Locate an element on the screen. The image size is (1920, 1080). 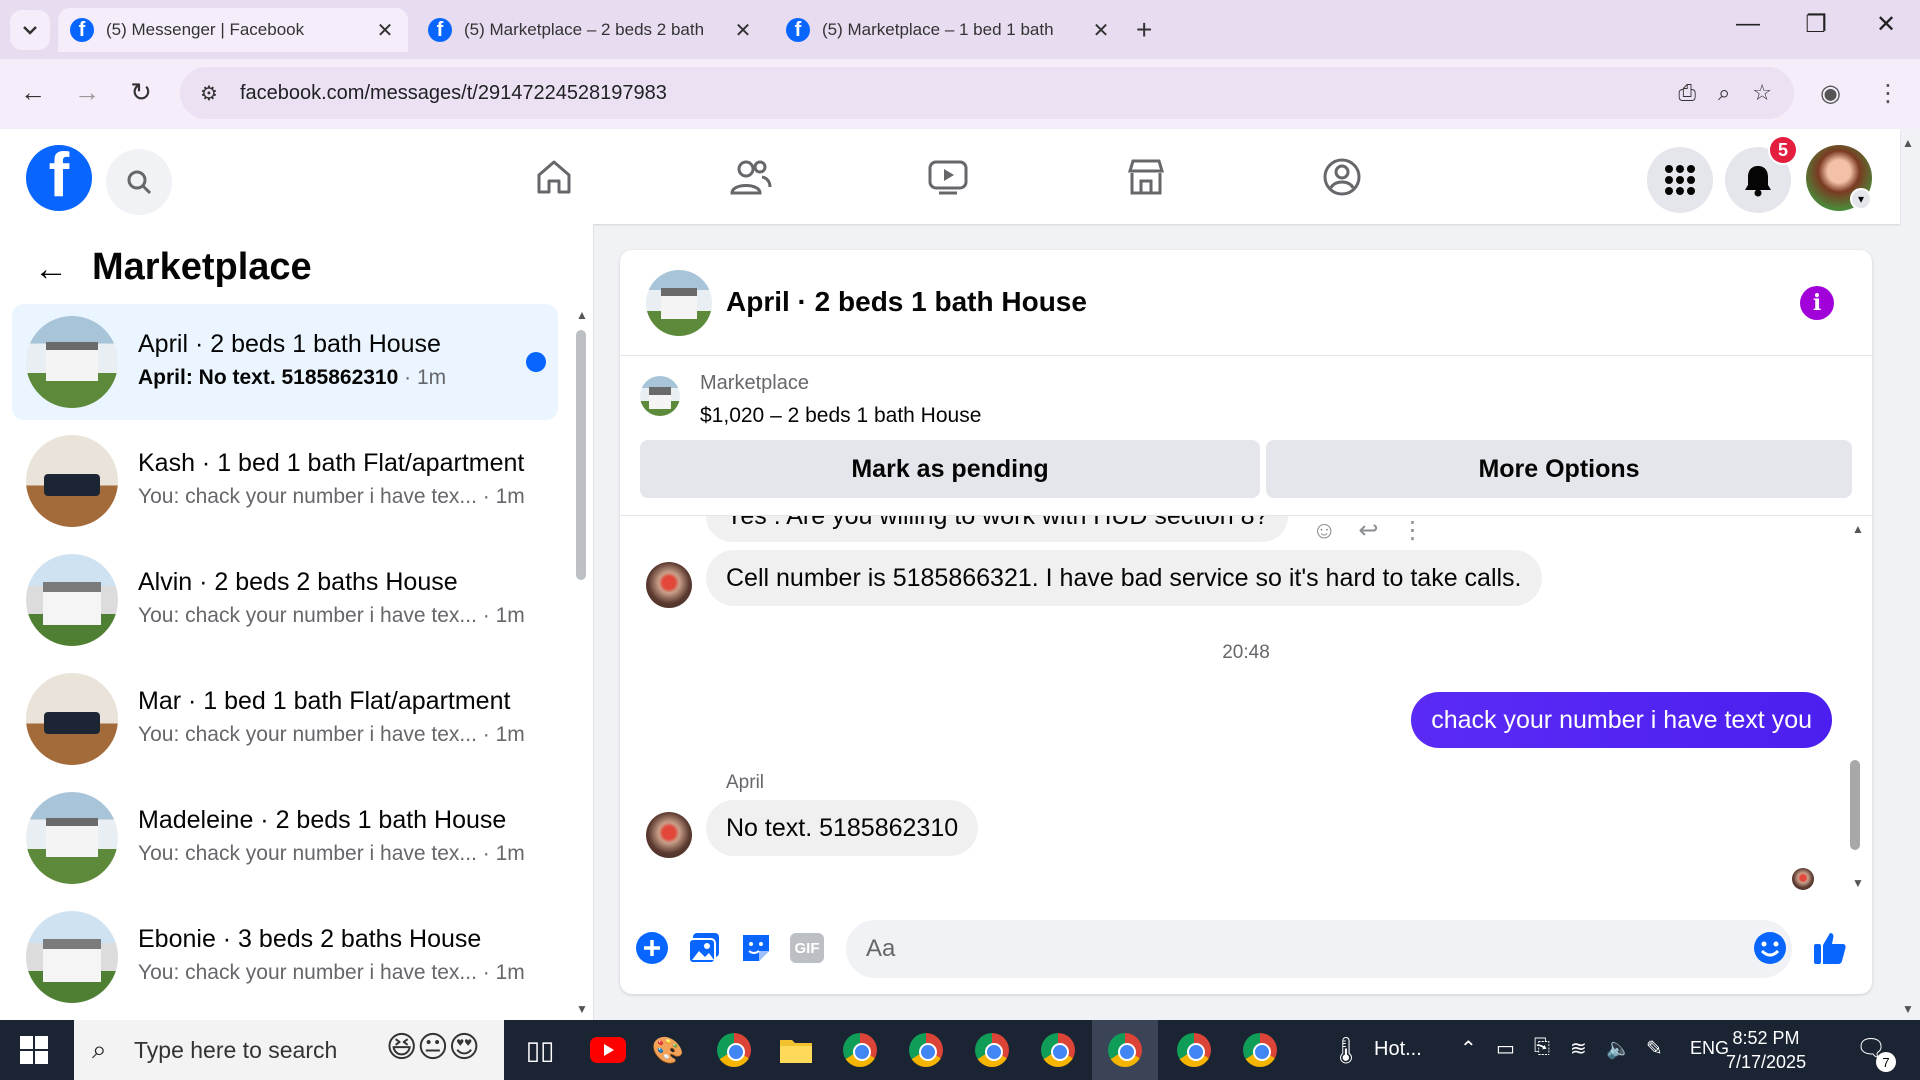
reply-icon: ↩ is located at coordinates (1380, 530).